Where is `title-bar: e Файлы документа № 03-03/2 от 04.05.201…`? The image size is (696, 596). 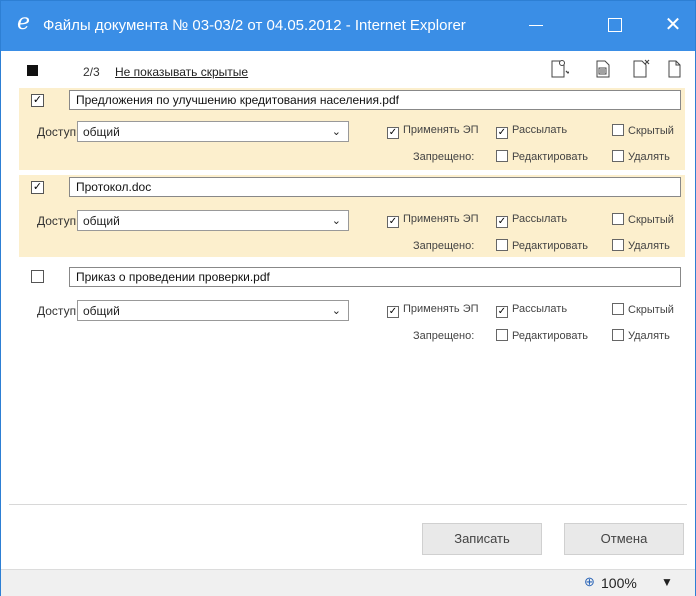
title-bar: e Файлы документа № 03-03/2 от 04.05.201… is located at coordinates (348, 26).